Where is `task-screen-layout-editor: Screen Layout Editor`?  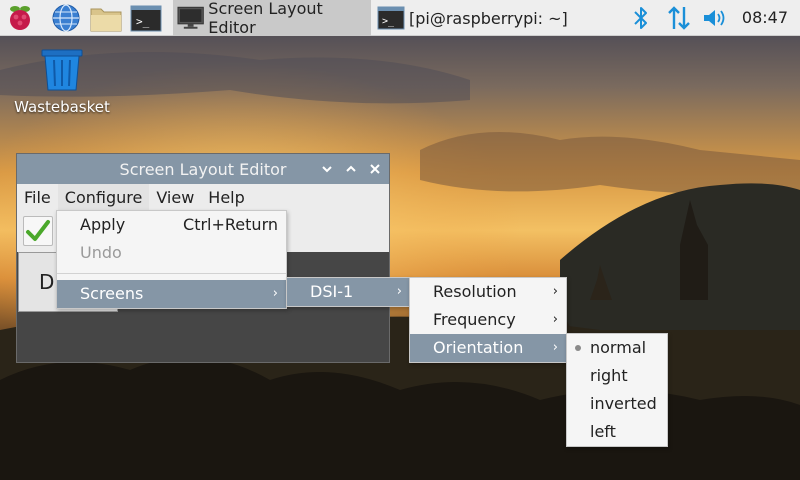
task-screen-layout-editor: Screen Layout Editor is located at coordinates (272, 18).